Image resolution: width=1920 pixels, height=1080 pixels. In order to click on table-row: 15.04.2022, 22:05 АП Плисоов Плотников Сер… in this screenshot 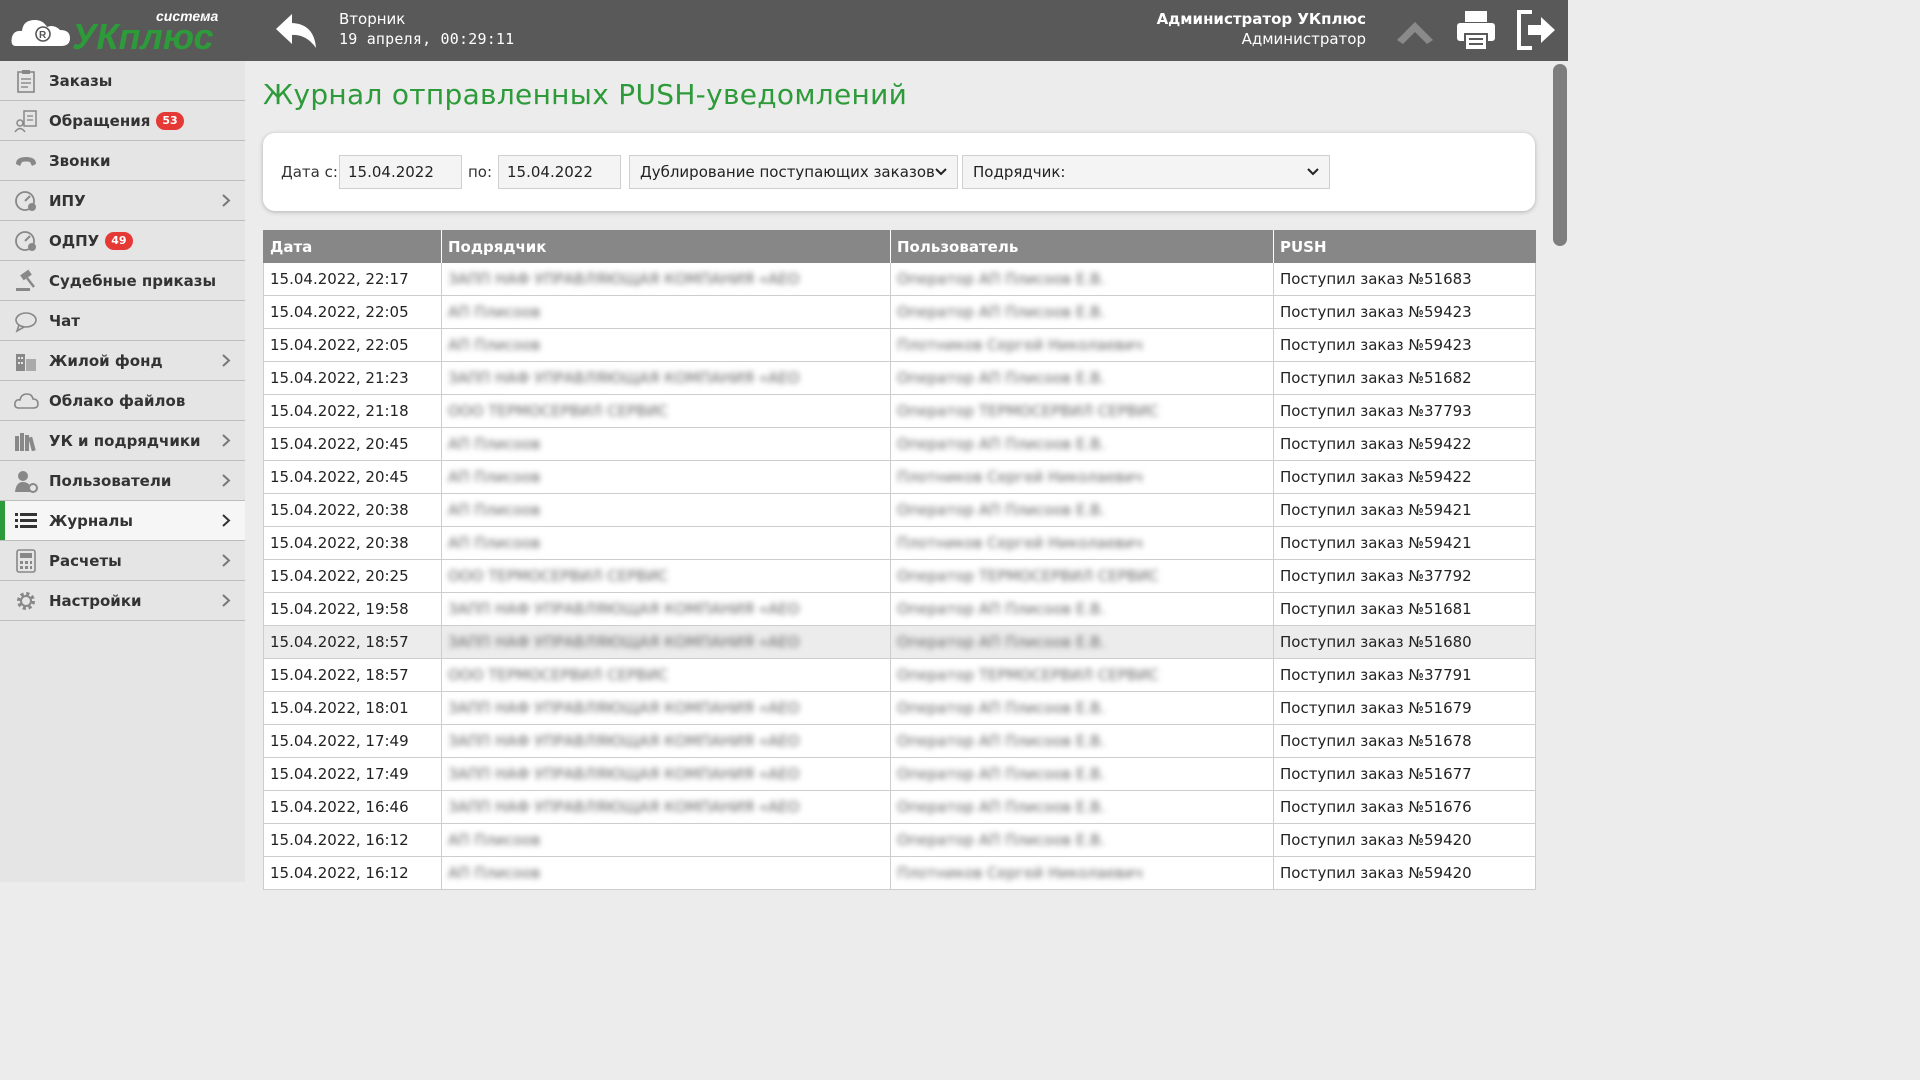, I will do `click(899, 345)`.